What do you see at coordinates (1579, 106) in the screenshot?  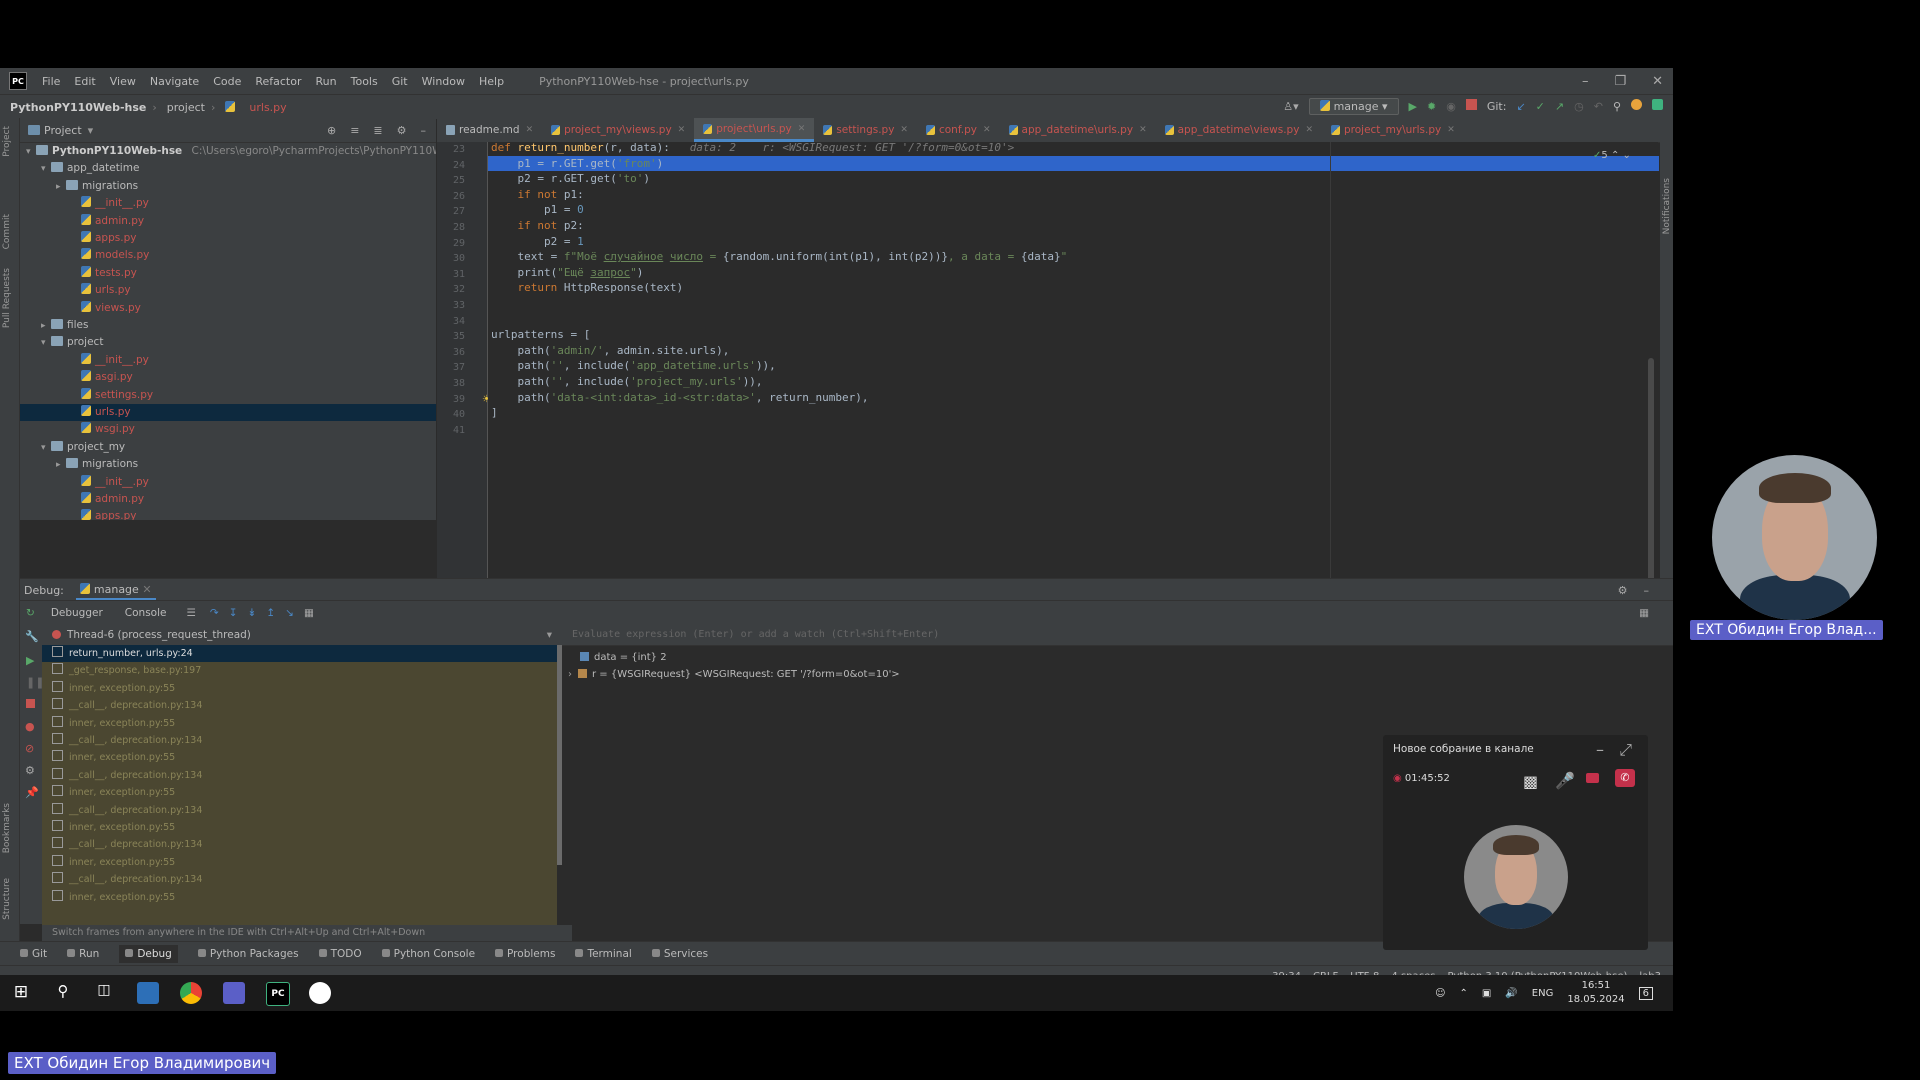 I see `history-icon: ◷` at bounding box center [1579, 106].